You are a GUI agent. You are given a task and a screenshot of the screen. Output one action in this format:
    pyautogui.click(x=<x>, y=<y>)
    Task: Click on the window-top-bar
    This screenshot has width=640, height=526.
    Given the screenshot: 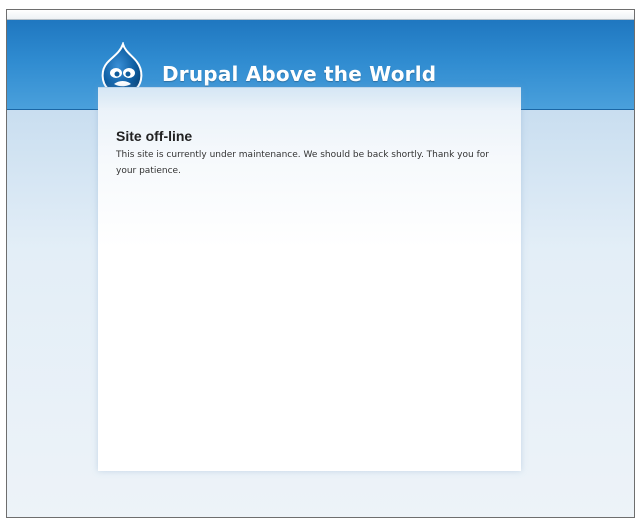 What is the action you would take?
    pyautogui.click(x=320, y=15)
    